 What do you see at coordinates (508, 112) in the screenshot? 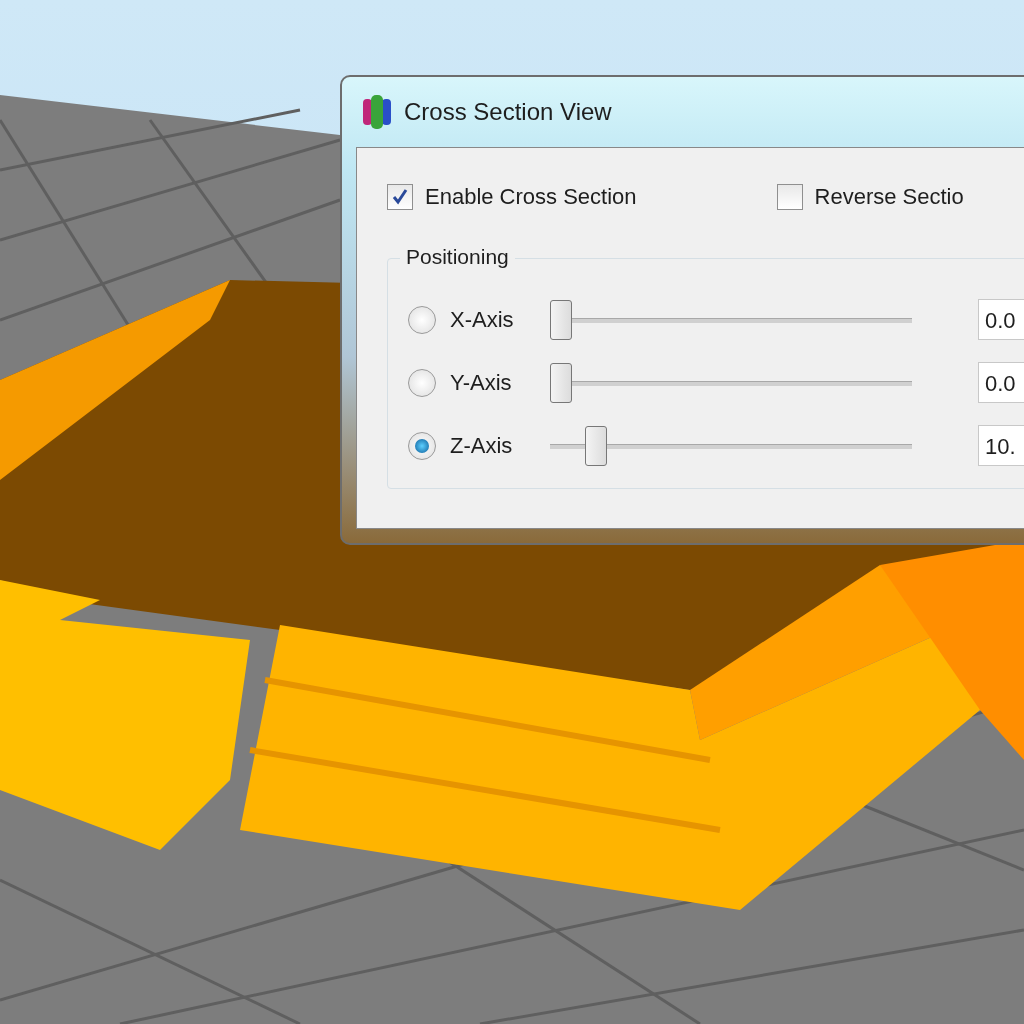
I see `window-title: Cross Section View` at bounding box center [508, 112].